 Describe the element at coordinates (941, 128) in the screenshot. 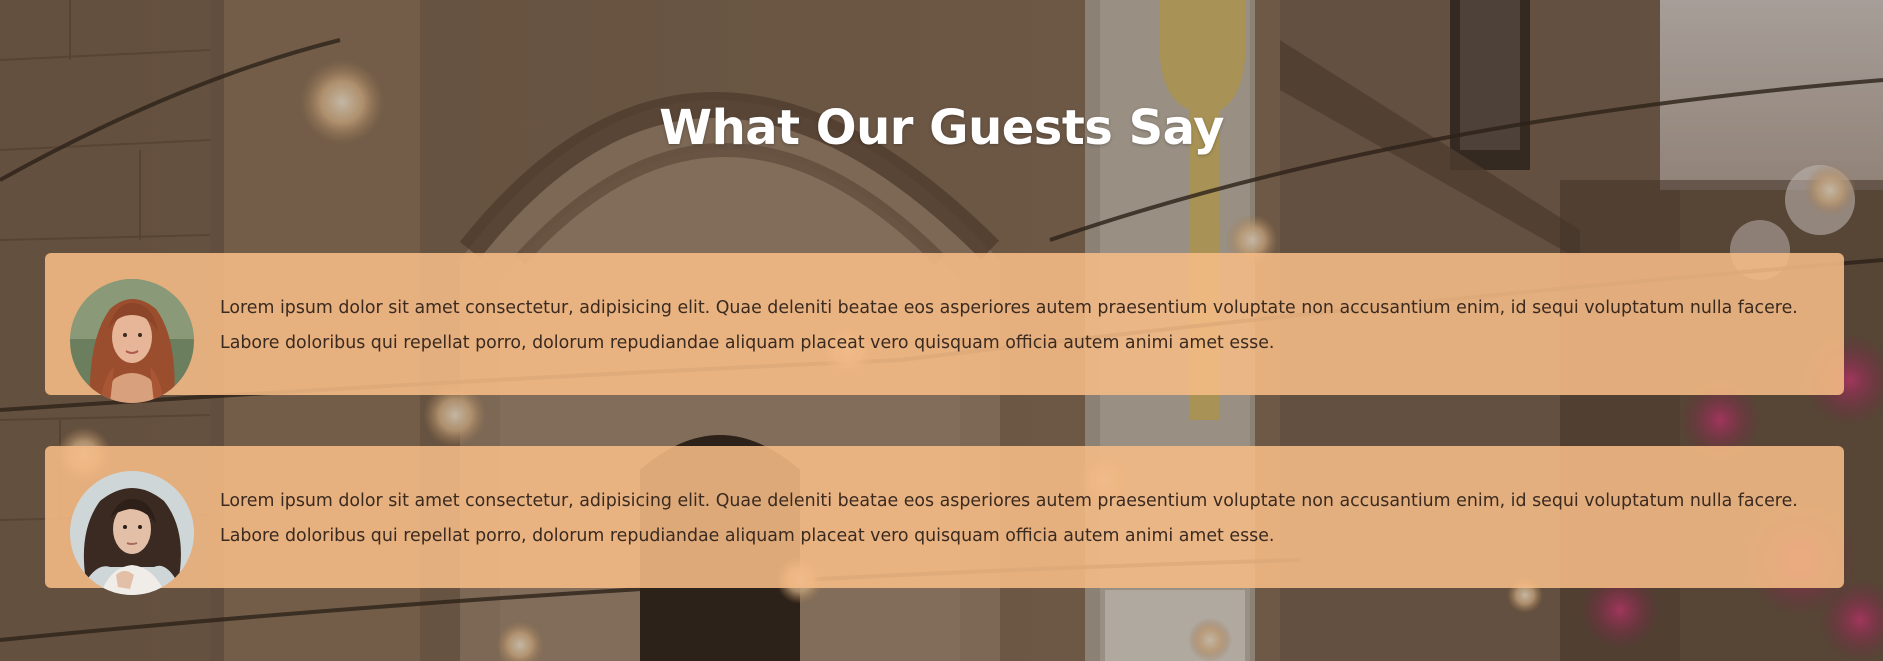

I see `section-title: What Our Guests Say` at that location.